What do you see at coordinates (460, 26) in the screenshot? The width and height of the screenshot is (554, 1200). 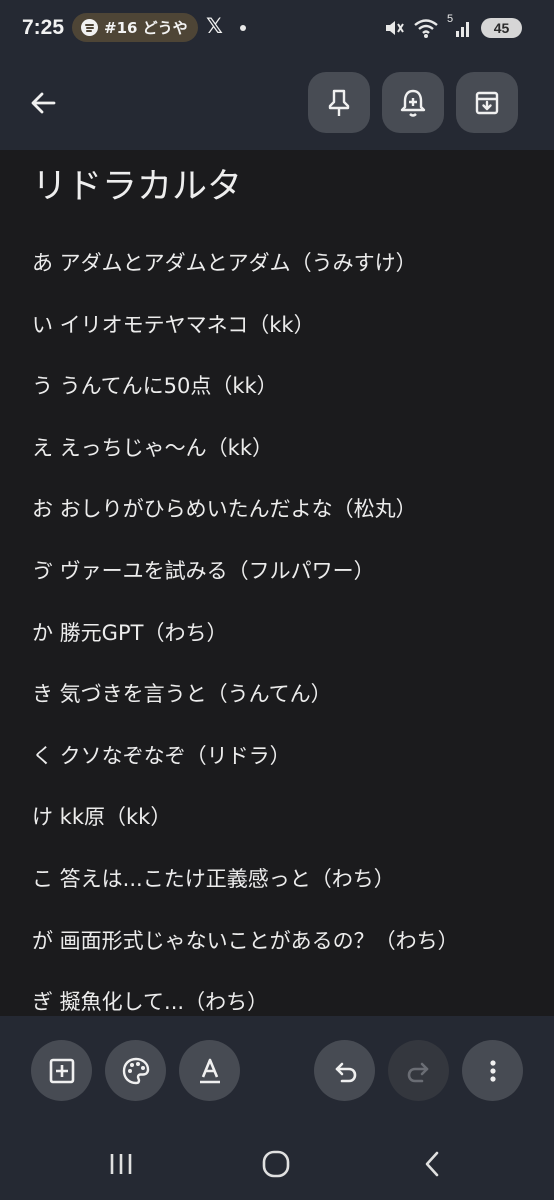 I see `signal-icon: 5` at bounding box center [460, 26].